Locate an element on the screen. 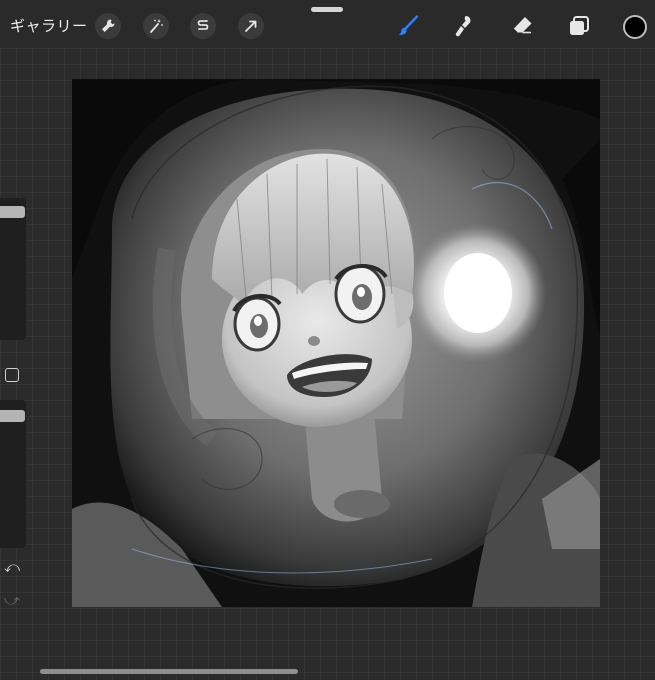 The width and height of the screenshot is (655, 680). magic-wand-icon is located at coordinates (156, 26).